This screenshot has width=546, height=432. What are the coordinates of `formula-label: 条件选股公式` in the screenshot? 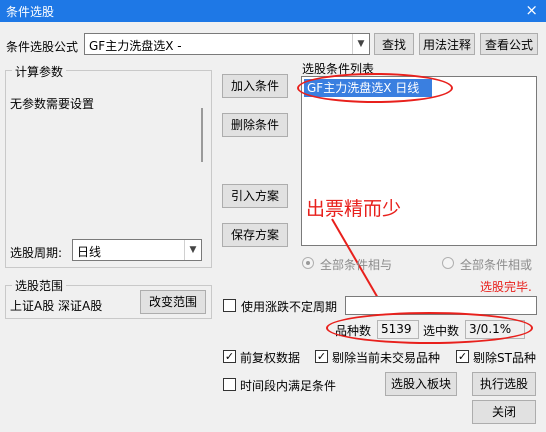 It's located at (42, 47).